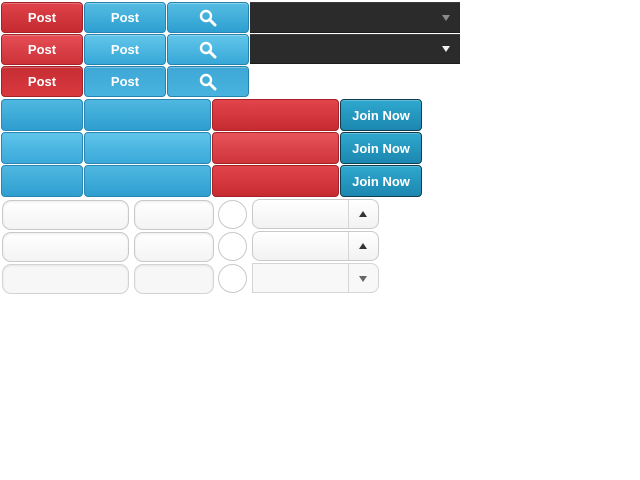 The width and height of the screenshot is (640, 480). What do you see at coordinates (65, 279) in the screenshot?
I see `text-input-wide-disabled` at bounding box center [65, 279].